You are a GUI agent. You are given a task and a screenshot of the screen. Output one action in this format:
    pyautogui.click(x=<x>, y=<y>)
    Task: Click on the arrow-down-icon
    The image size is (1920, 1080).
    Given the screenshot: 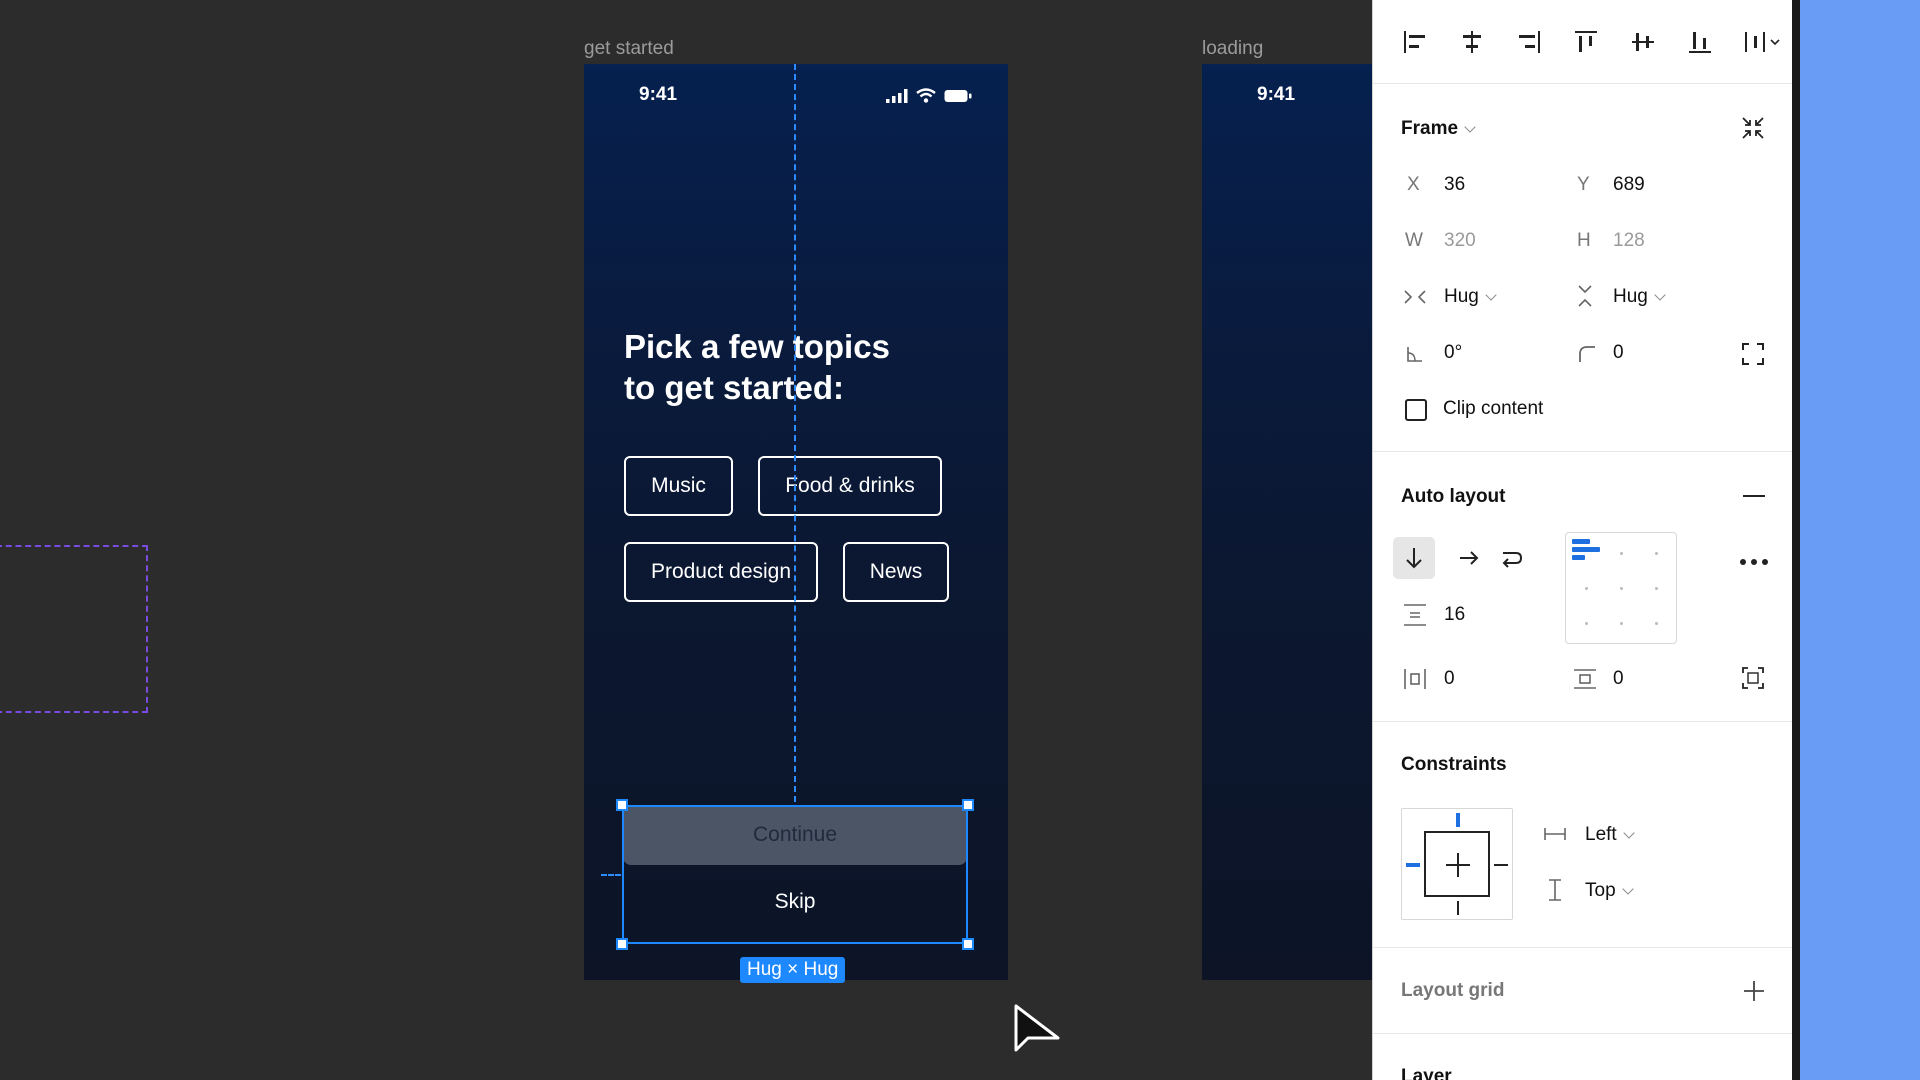 What is the action you would take?
    pyautogui.click(x=1414, y=558)
    